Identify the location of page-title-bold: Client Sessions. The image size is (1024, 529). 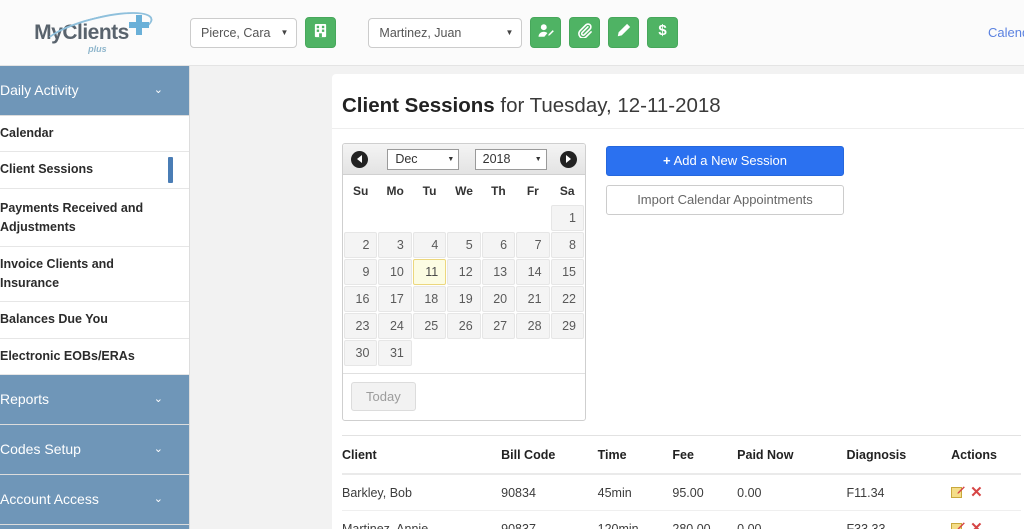
(418, 105).